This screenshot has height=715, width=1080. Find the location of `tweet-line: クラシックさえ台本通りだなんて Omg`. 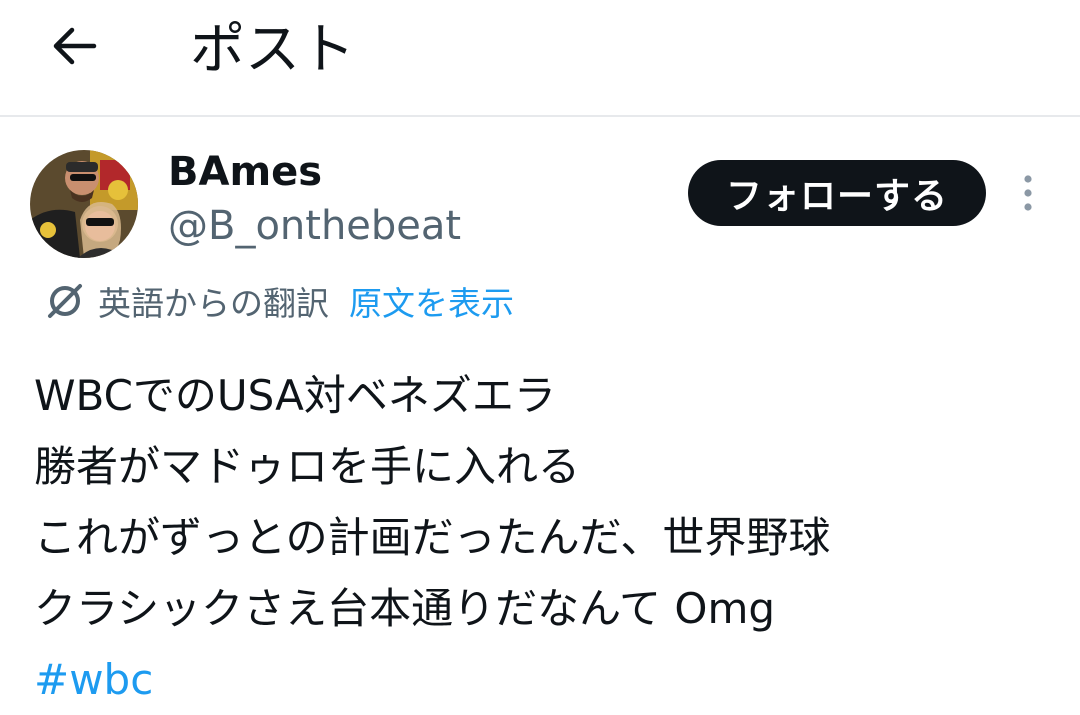

tweet-line: クラシックさえ台本通りだなんて Omg is located at coordinates (405, 608).